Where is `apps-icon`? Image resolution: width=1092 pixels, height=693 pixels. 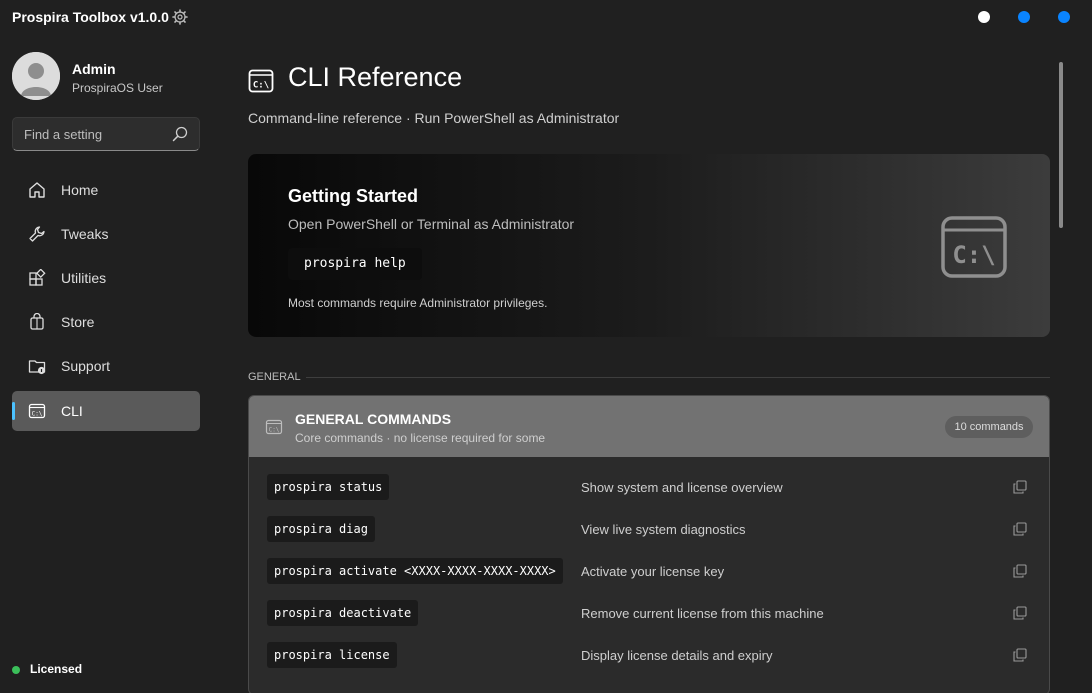 apps-icon is located at coordinates (37, 277).